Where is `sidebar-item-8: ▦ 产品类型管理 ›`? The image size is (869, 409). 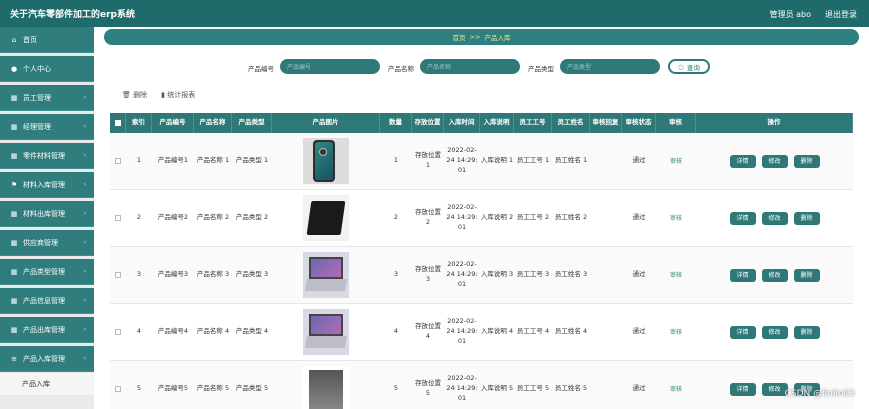
sidebar-item-8: ▦ 产品类型管理 › is located at coordinates (47, 272).